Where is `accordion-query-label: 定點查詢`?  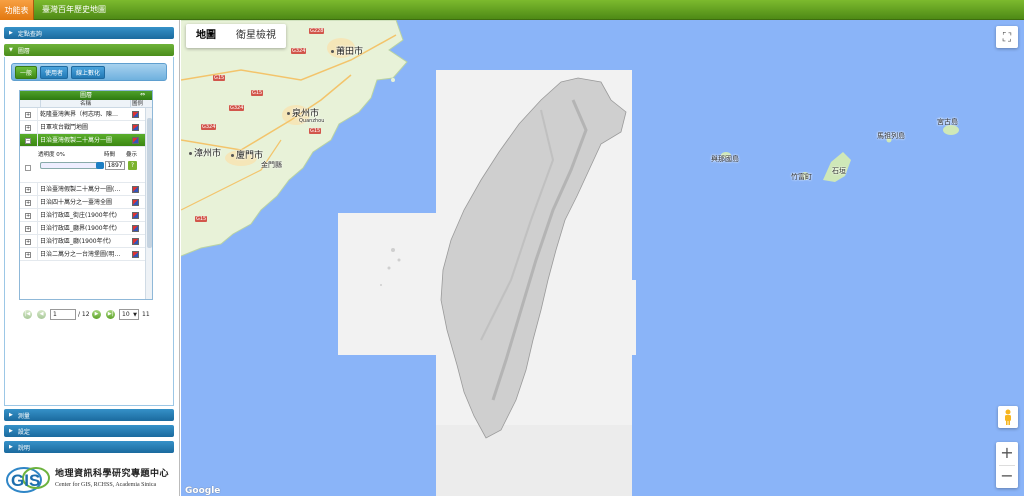 accordion-query-label: 定點查詢 is located at coordinates (29, 34).